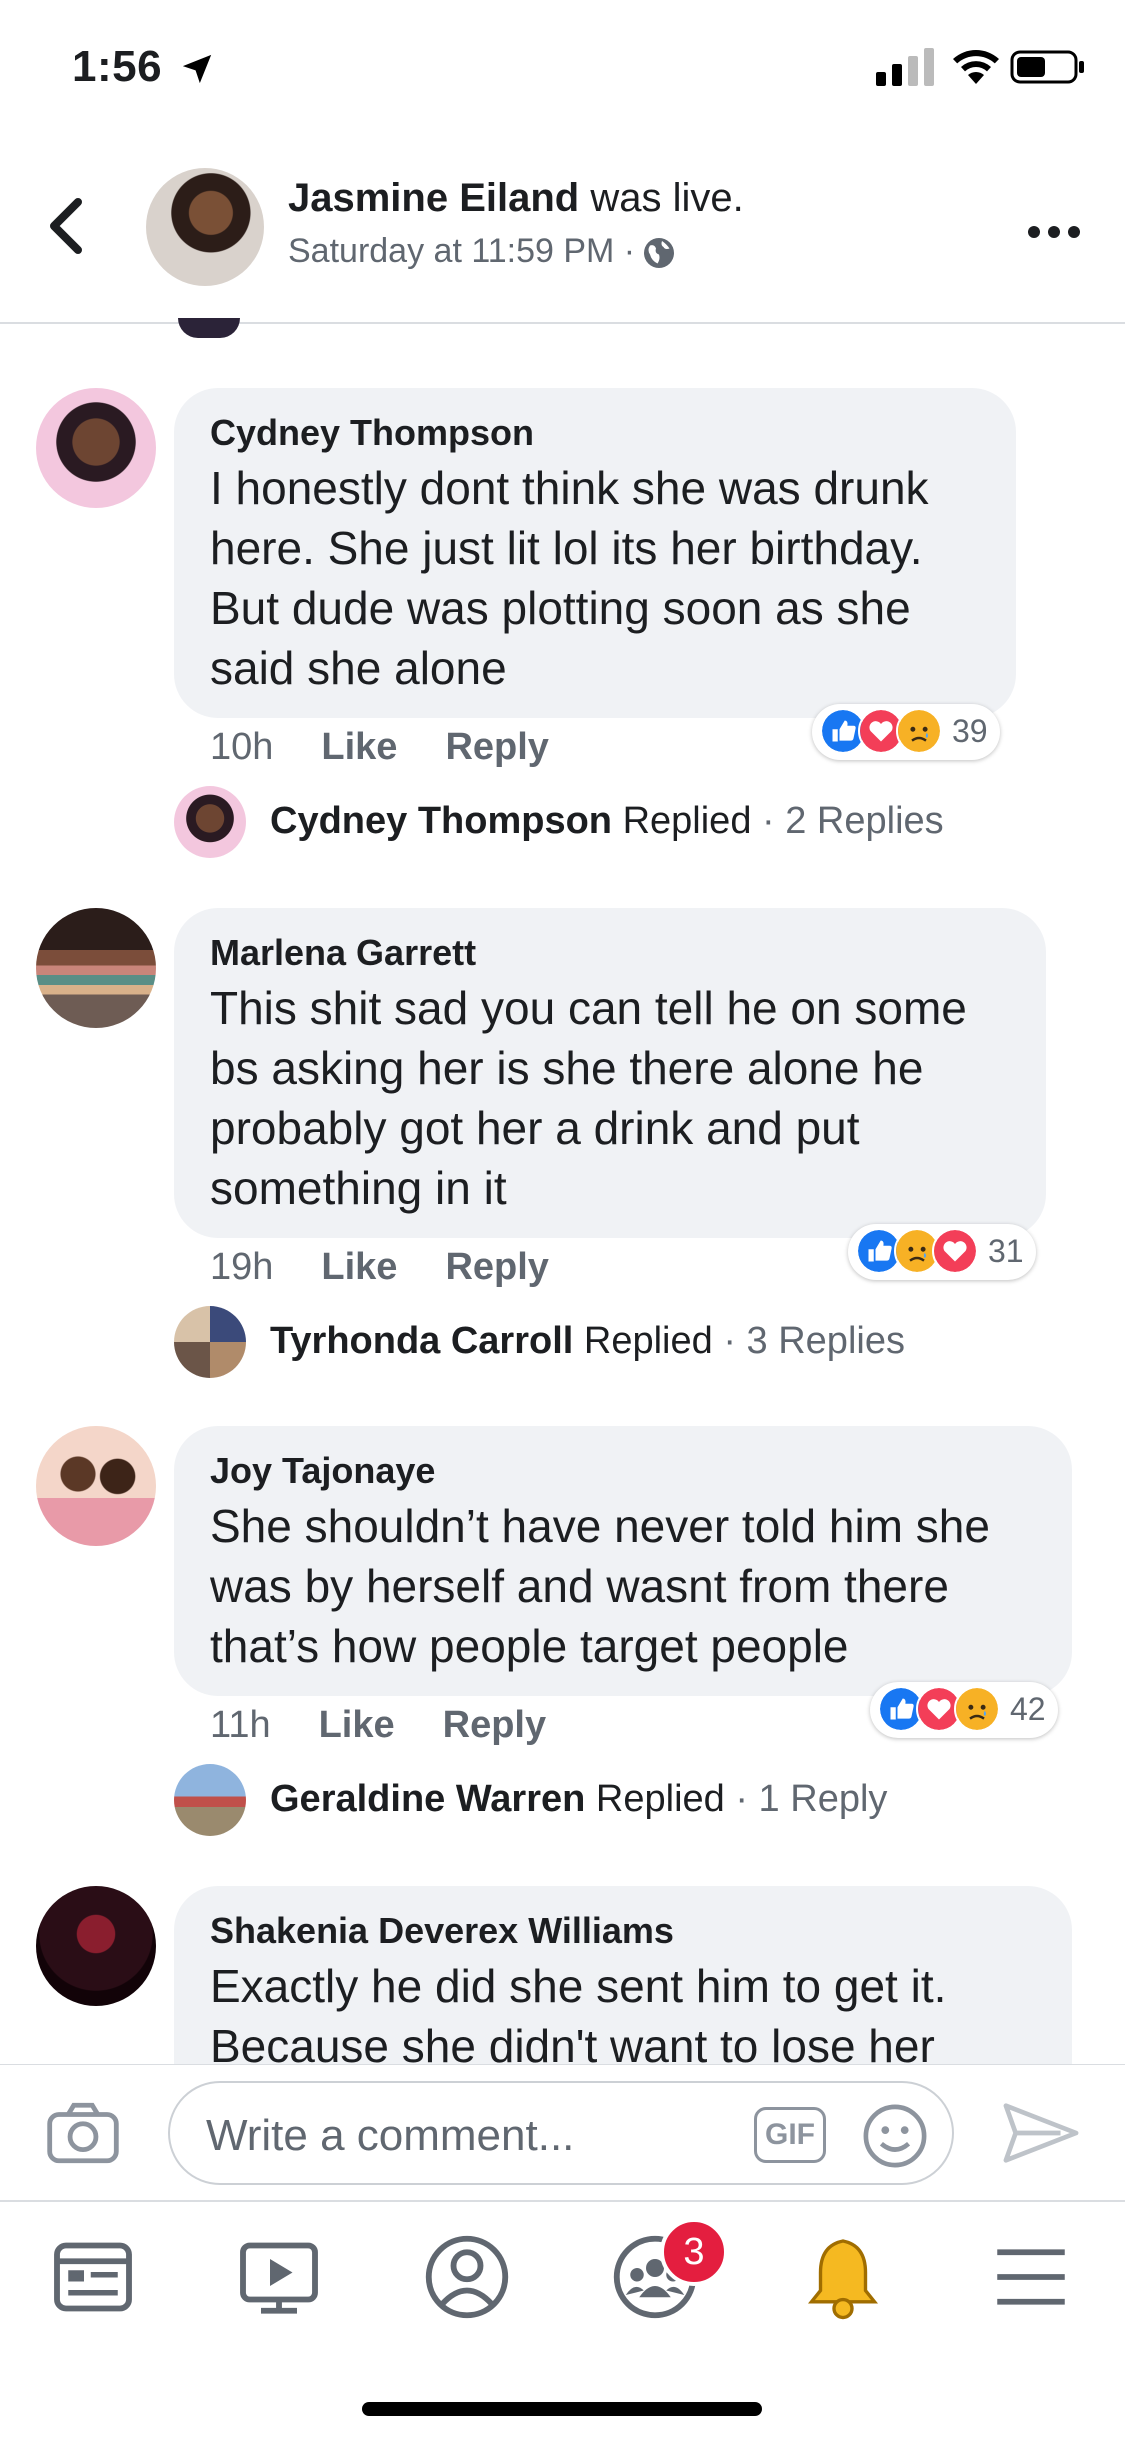  I want to click on comment-author: Marlena Garrett, so click(610, 953).